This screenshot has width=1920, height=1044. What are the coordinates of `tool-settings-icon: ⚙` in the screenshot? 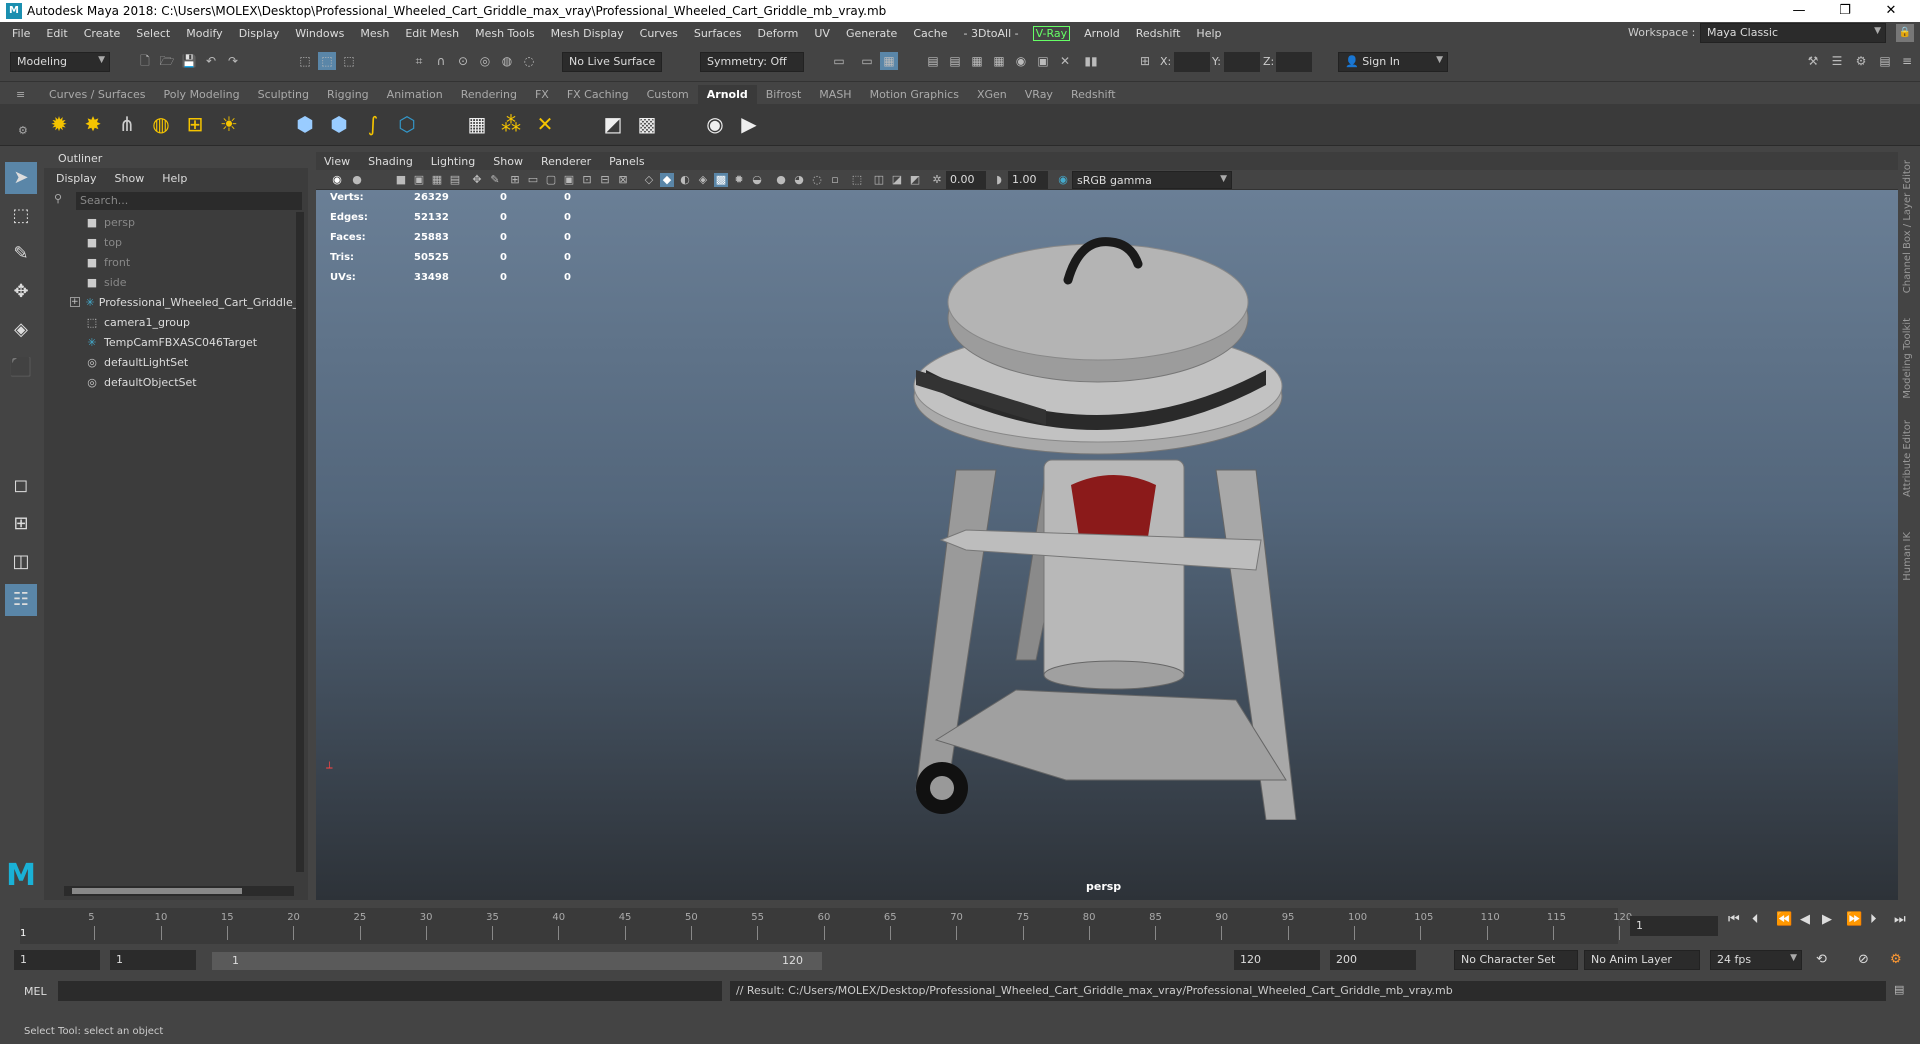 It's located at (1861, 61).